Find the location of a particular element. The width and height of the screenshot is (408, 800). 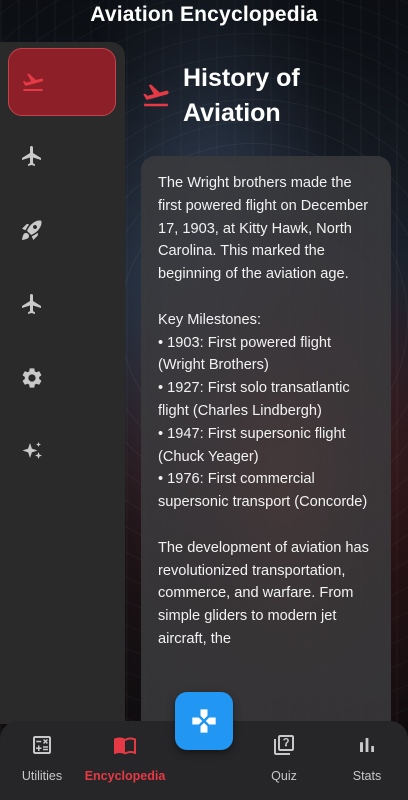

tab-label: Encyclopedia is located at coordinates (125, 776).